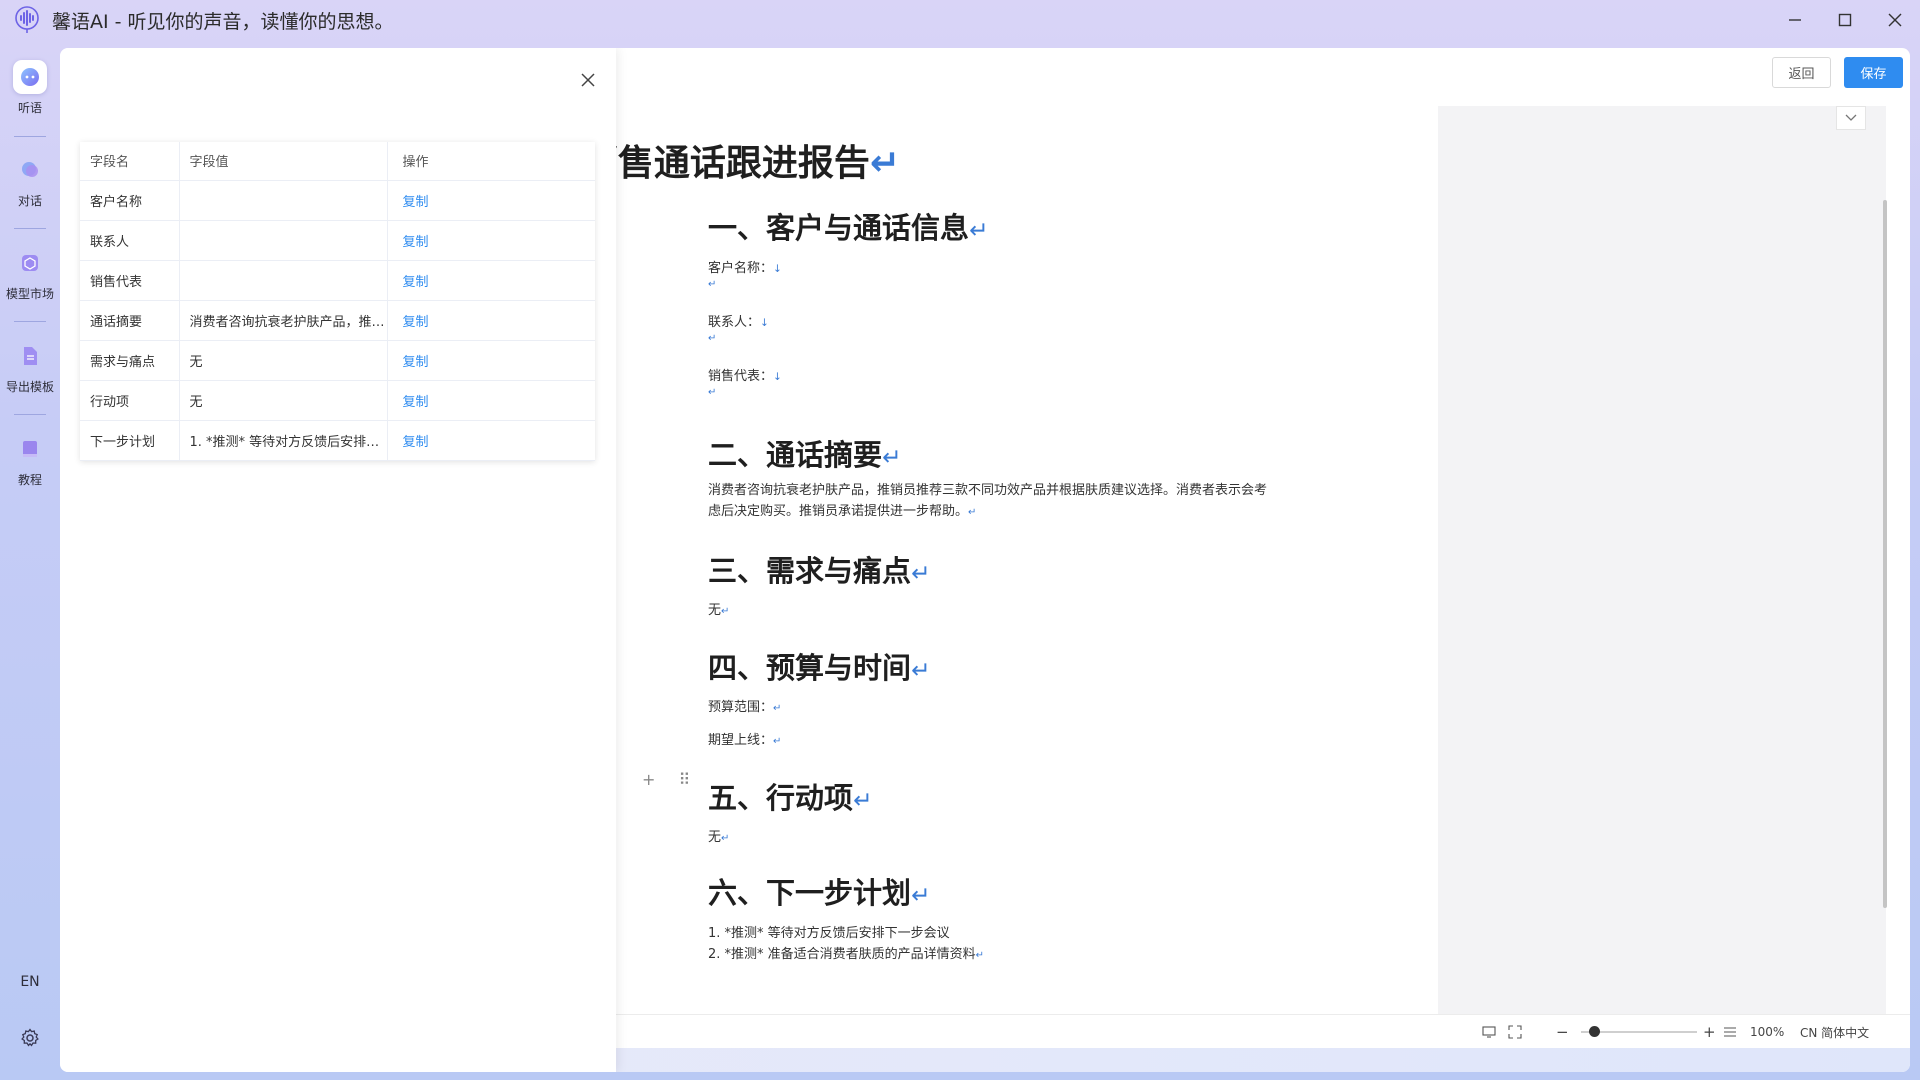  Describe the element at coordinates (848, 228) in the screenshot. I see `section-heading: 一、客户与通话信息↵` at that location.